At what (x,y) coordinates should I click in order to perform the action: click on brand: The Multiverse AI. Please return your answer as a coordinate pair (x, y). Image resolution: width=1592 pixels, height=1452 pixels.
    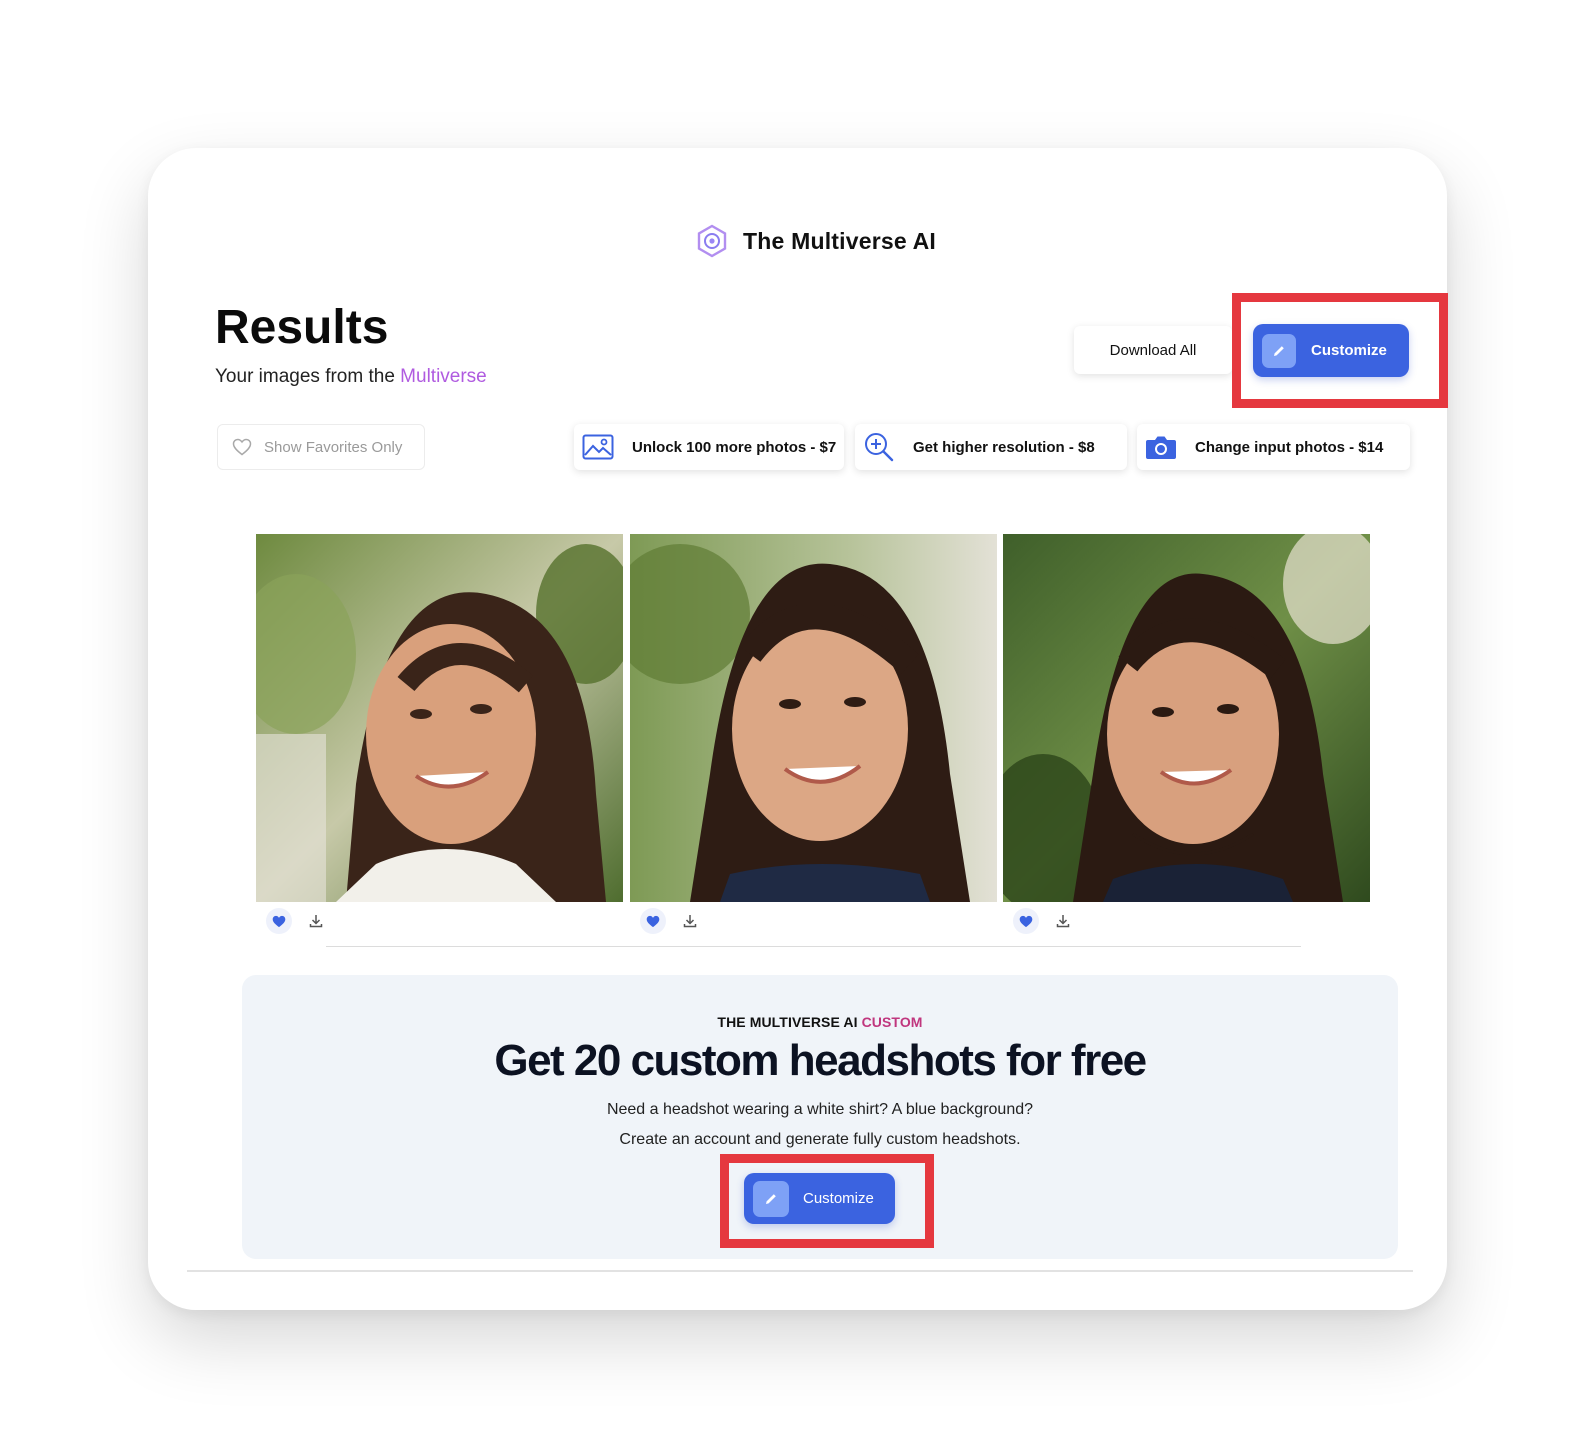
    Looking at the image, I should click on (815, 241).